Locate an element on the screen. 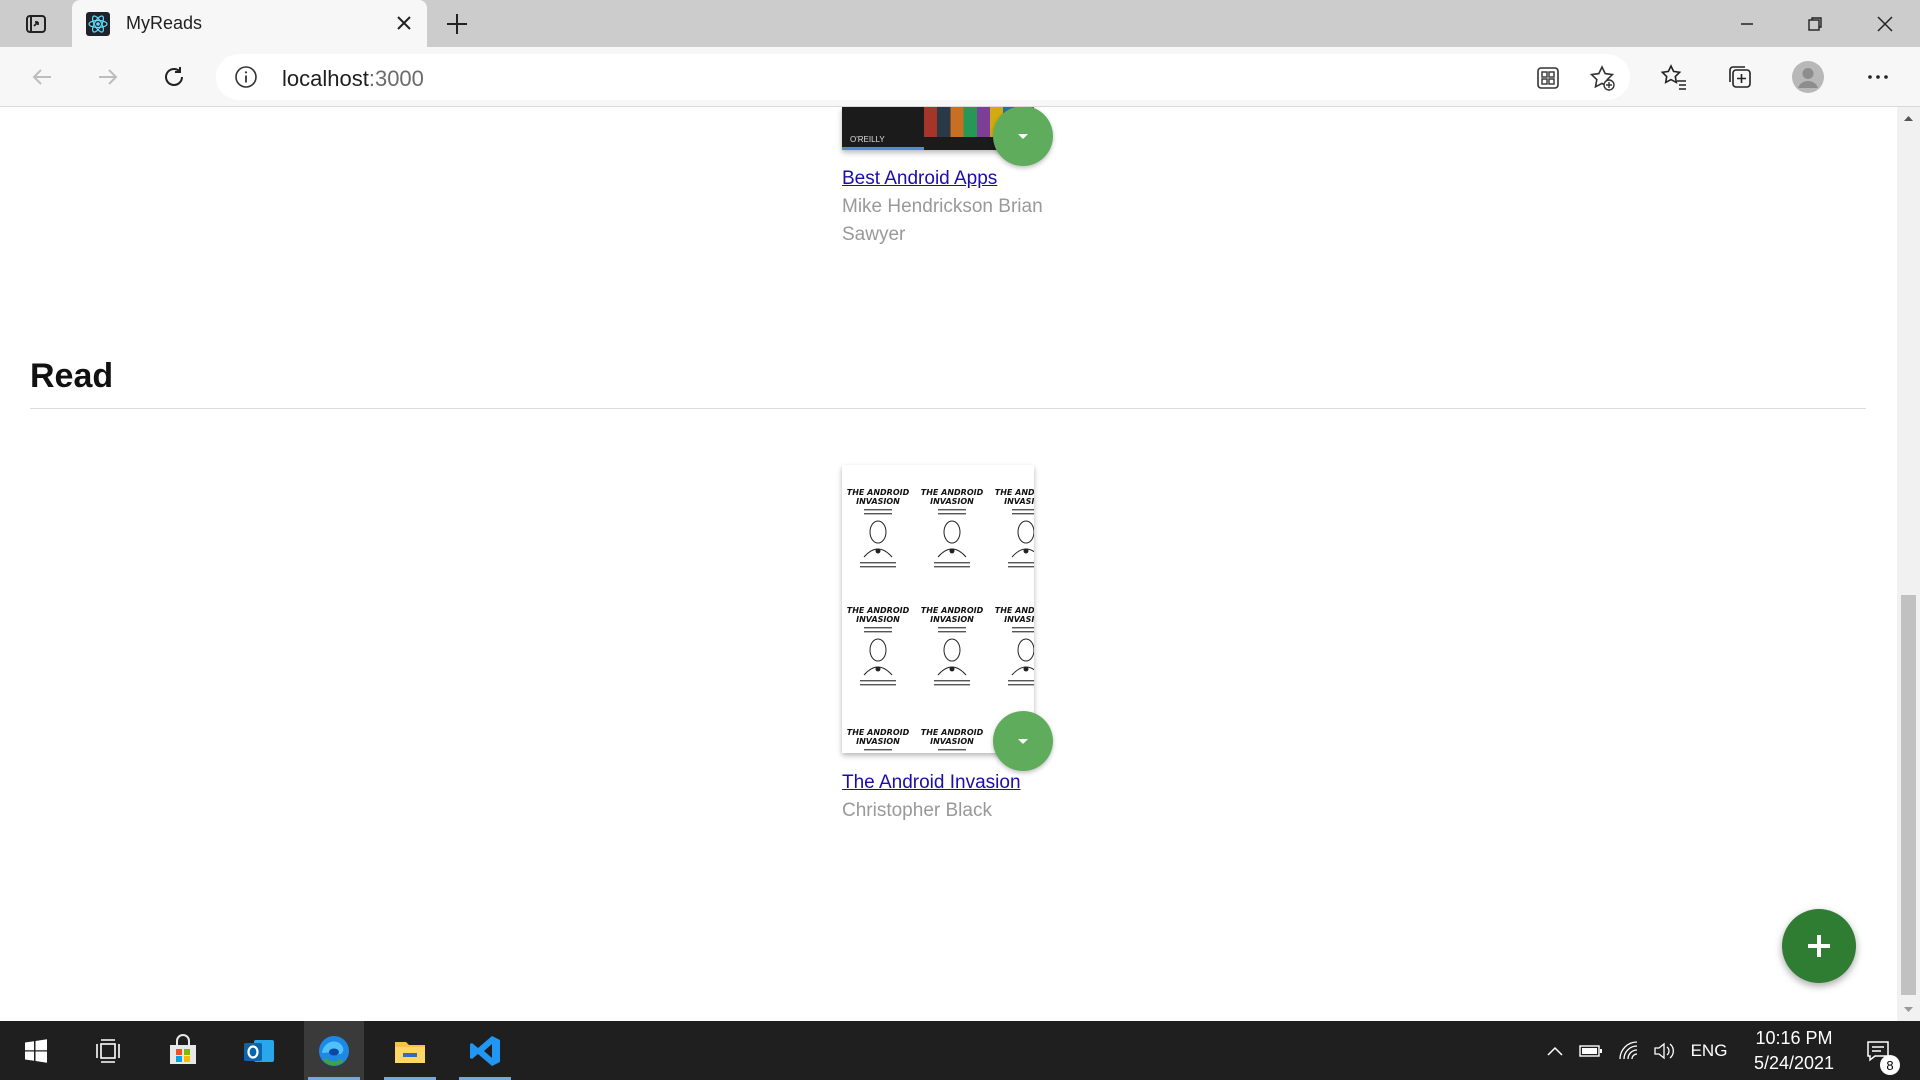 The height and width of the screenshot is (1080, 1920). back-button is located at coordinates (42, 77).